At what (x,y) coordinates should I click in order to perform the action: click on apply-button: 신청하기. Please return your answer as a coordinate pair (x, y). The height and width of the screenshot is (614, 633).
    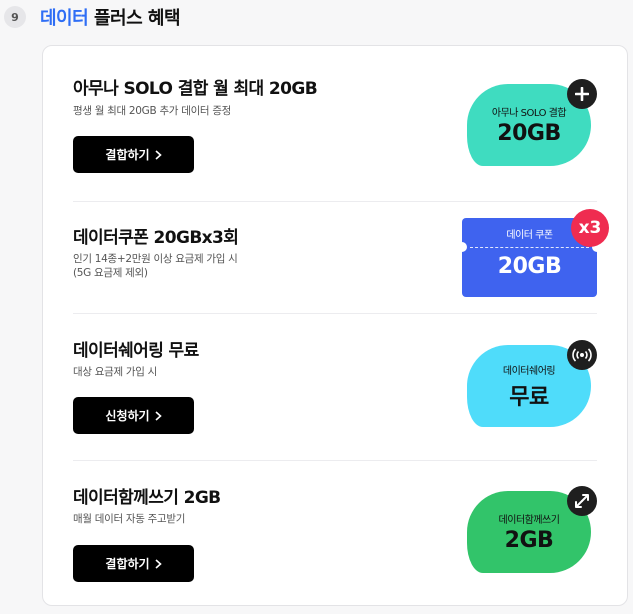
    Looking at the image, I should click on (133, 415).